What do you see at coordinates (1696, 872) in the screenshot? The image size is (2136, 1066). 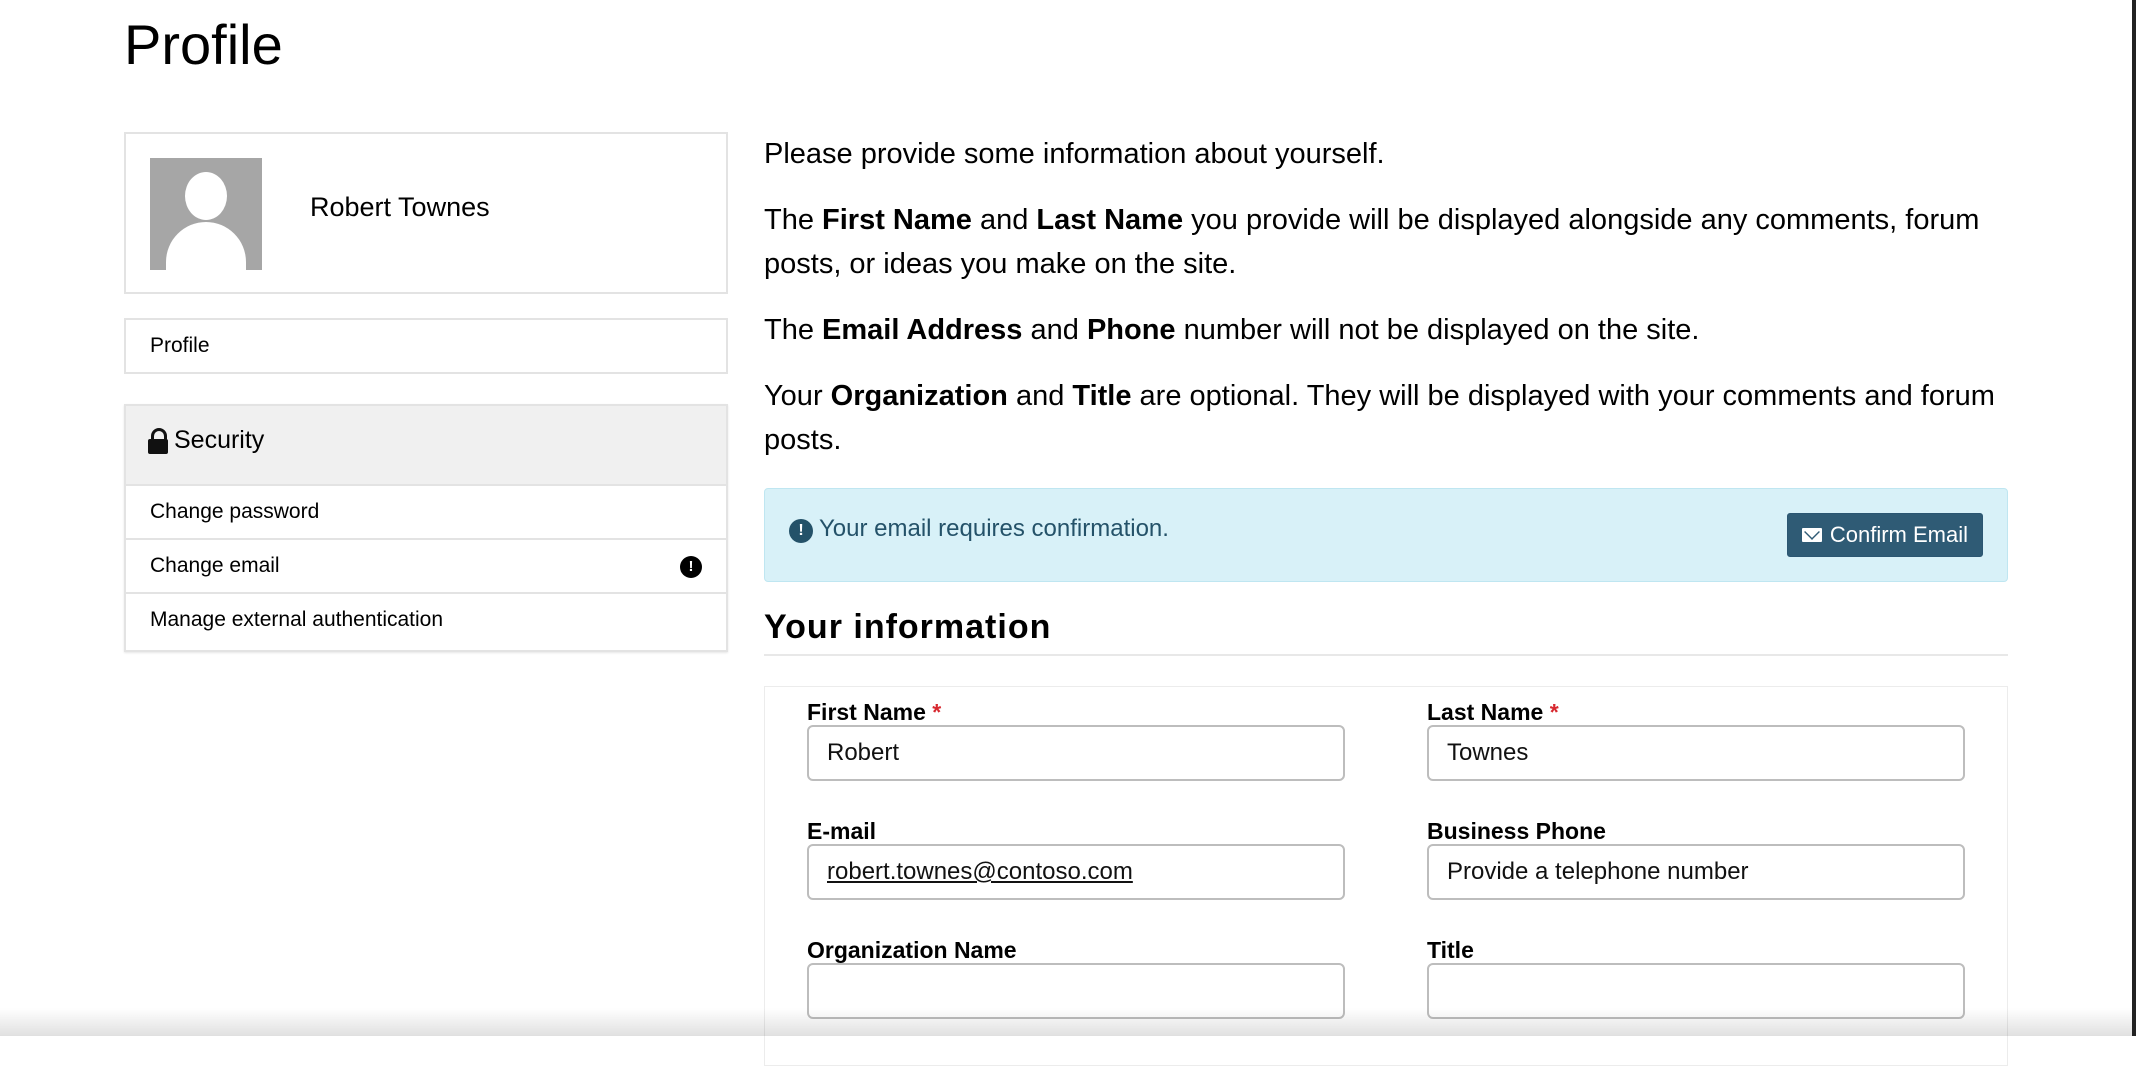 I see `business-phone-field: Provide a telephone number` at bounding box center [1696, 872].